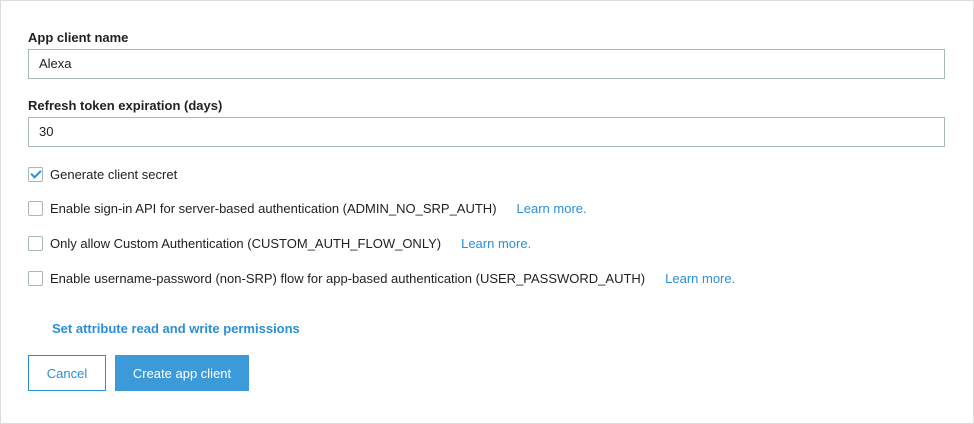  What do you see at coordinates (35, 174) in the screenshot?
I see `checkbox-checked` at bounding box center [35, 174].